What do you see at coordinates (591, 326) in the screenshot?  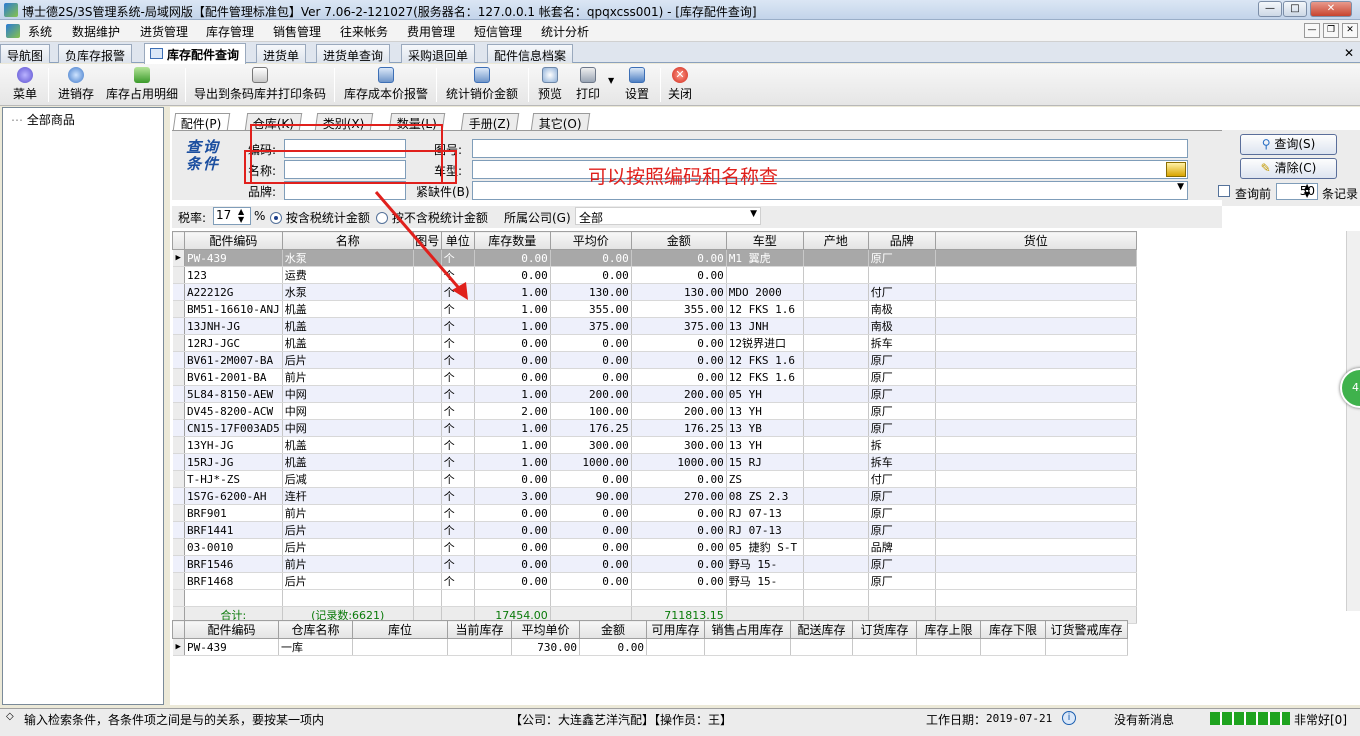 I see `table-cell: 375.00` at bounding box center [591, 326].